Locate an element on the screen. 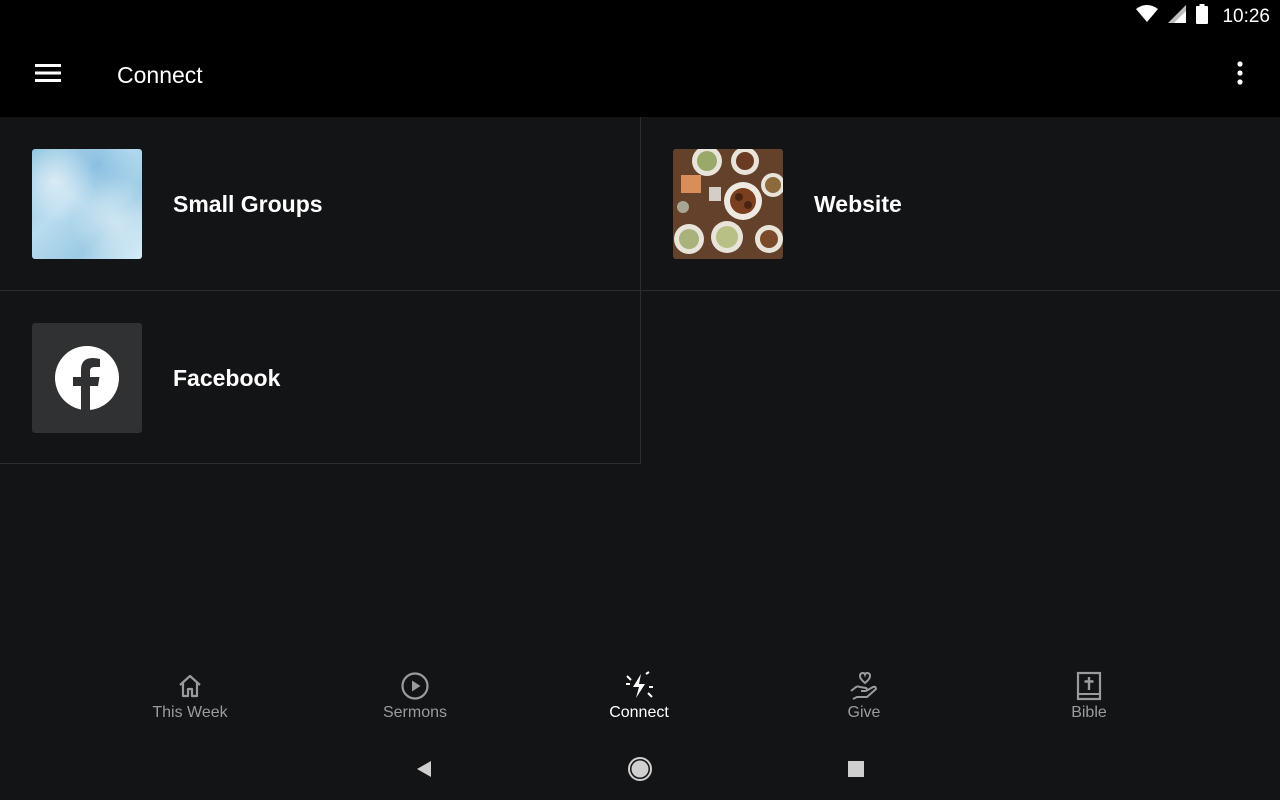 This screenshot has width=1280, height=800. battery-icon is located at coordinates (1202, 16).